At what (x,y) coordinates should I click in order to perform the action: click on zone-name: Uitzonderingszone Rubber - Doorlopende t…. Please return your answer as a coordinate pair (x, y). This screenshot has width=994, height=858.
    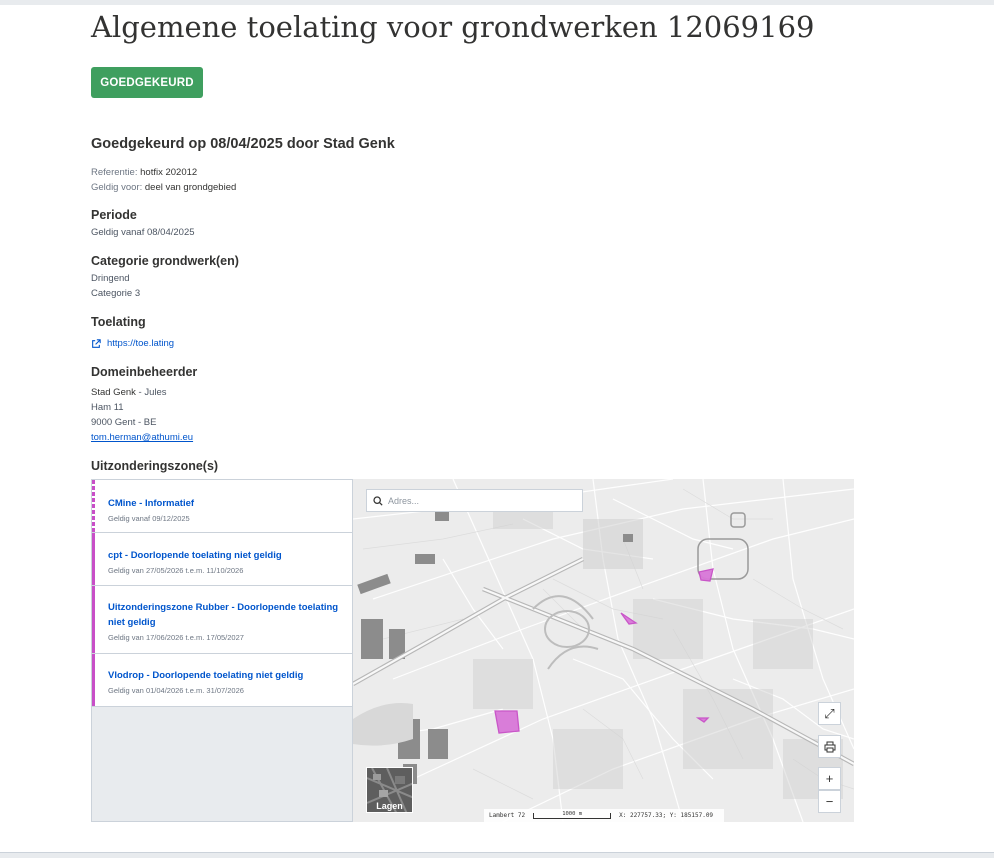
    Looking at the image, I should click on (230, 615).